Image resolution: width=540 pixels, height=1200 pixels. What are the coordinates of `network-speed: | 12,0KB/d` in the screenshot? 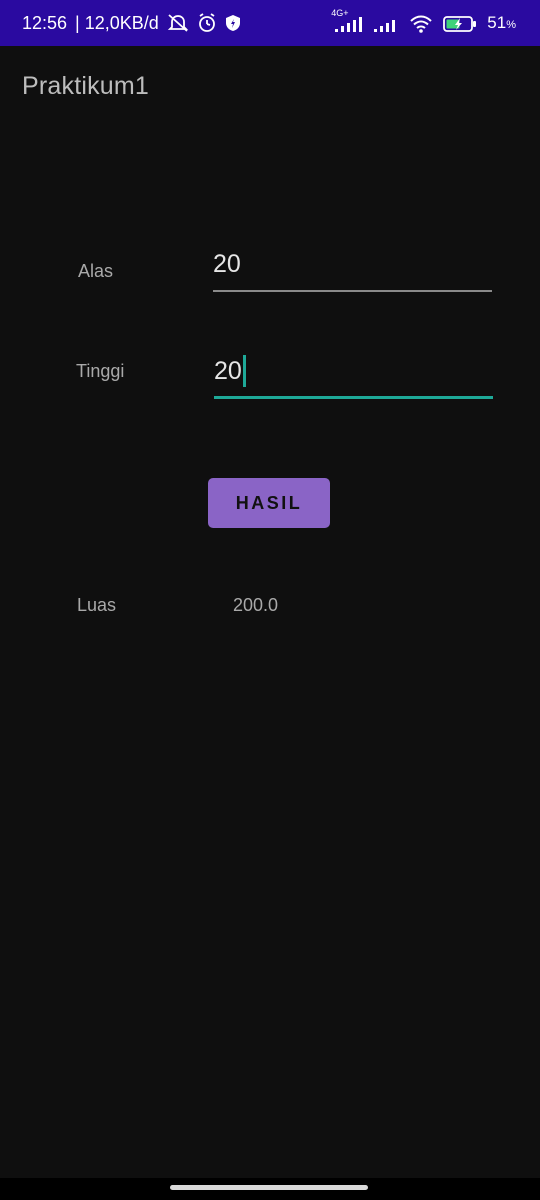 It's located at (117, 23).